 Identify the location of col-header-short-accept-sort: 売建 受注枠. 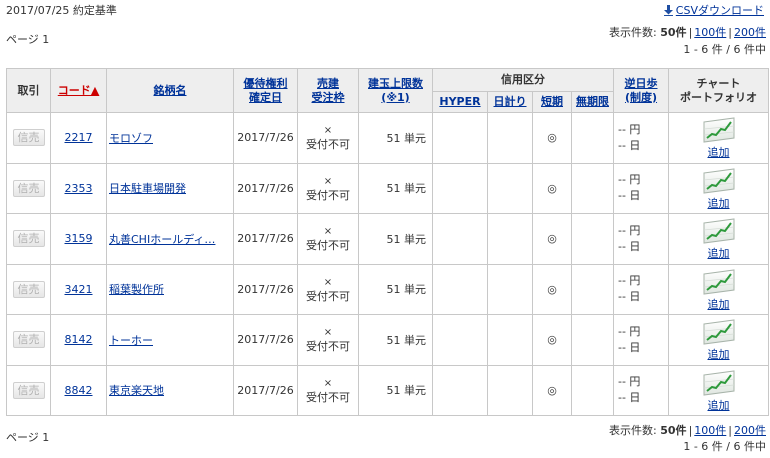
(328, 90).